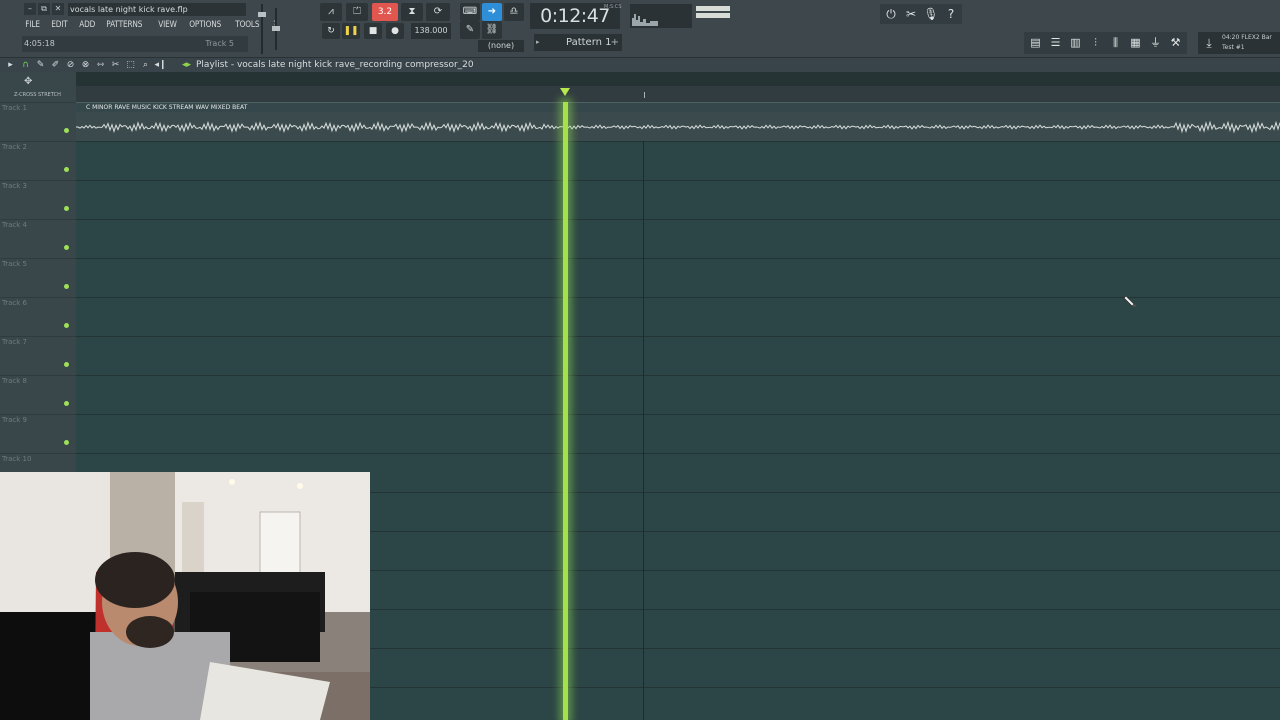  What do you see at coordinates (1209, 43) in the screenshot?
I see `download-icon: ⤓` at bounding box center [1209, 43].